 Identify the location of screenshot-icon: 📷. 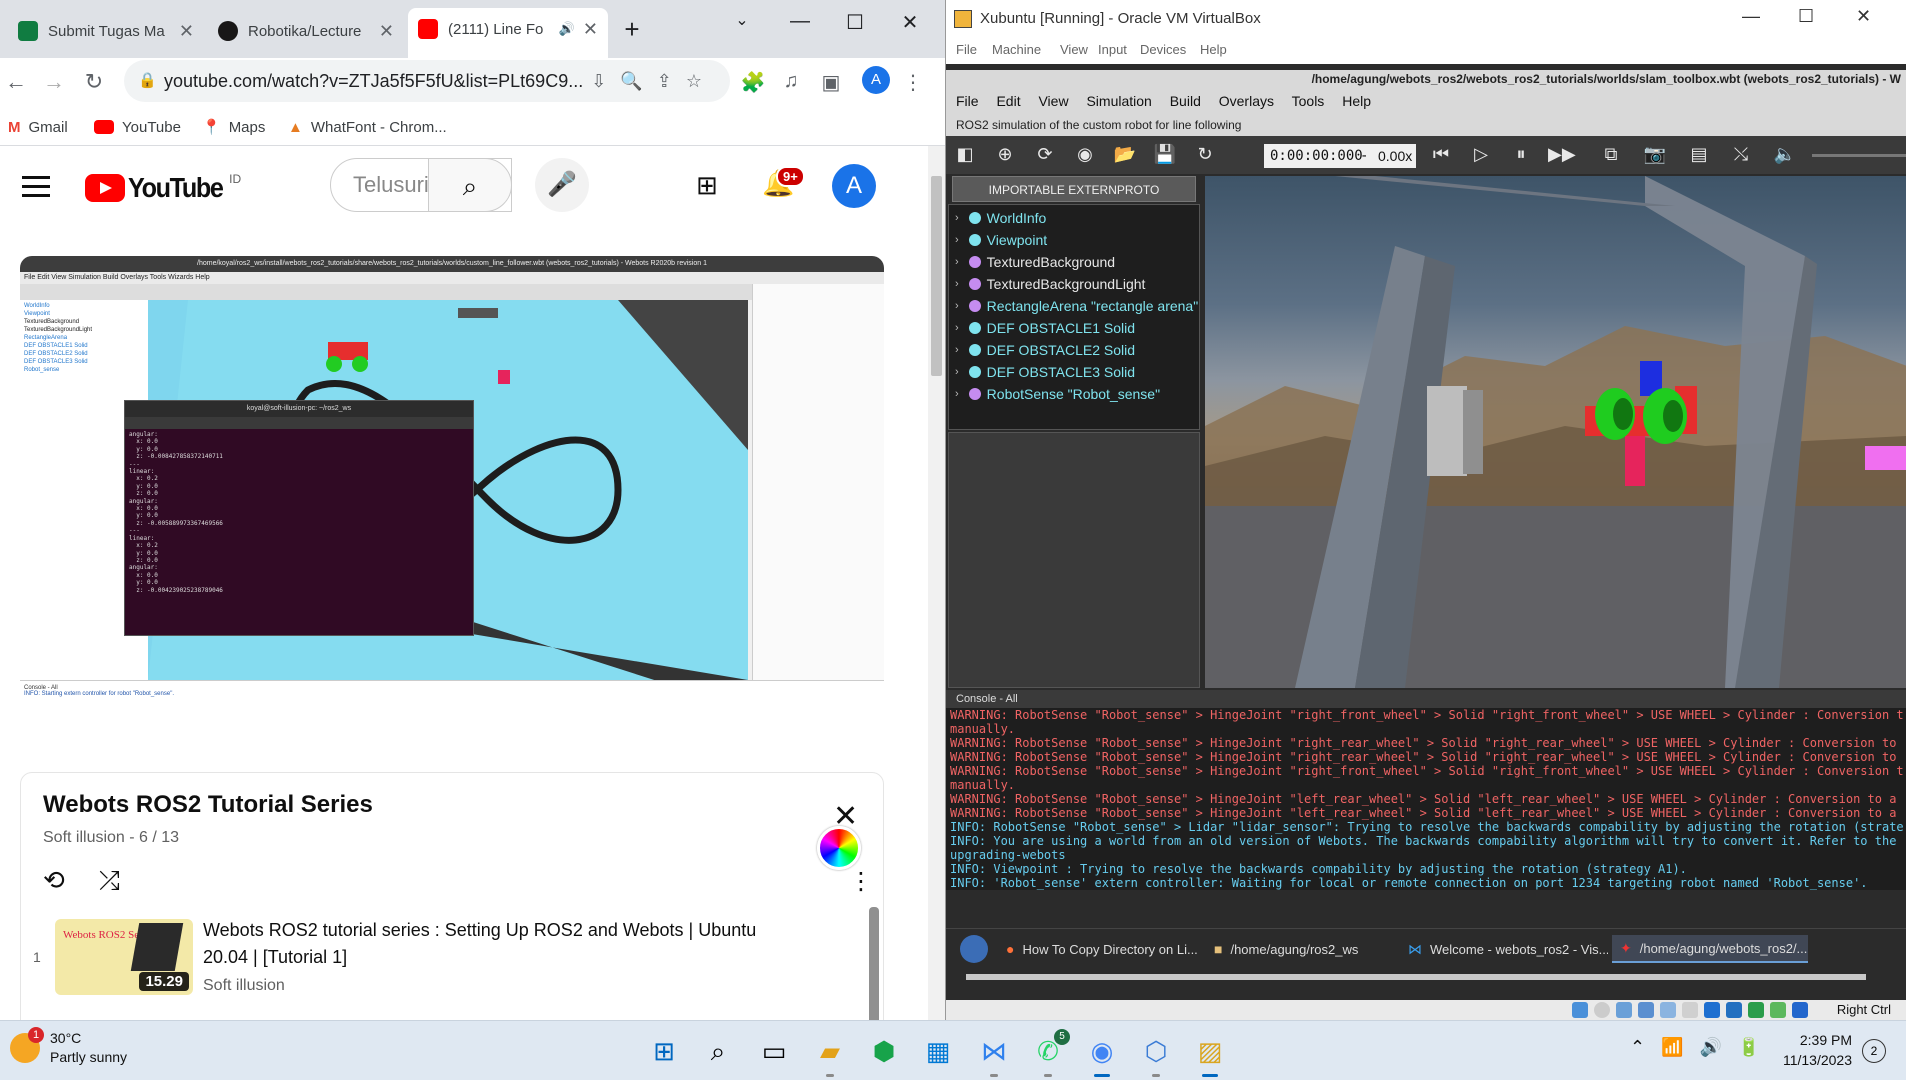
(1655, 154).